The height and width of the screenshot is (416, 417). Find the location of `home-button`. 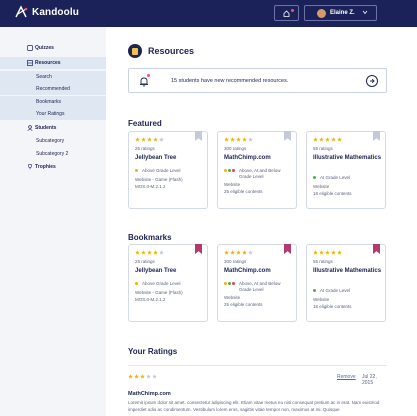

home-button is located at coordinates (286, 13).